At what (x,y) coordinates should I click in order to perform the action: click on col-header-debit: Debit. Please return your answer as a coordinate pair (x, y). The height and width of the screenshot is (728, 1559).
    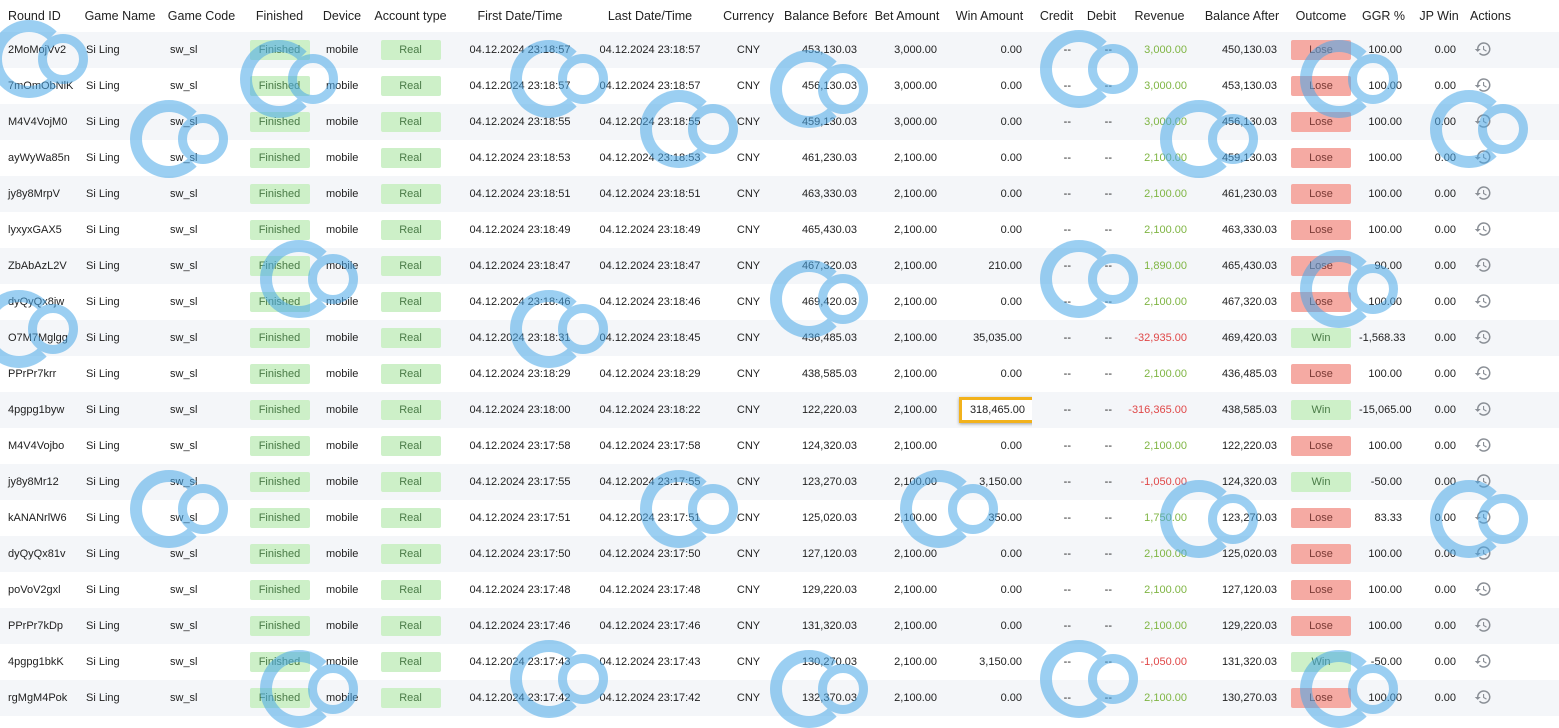
    Looking at the image, I should click on (1101, 16).